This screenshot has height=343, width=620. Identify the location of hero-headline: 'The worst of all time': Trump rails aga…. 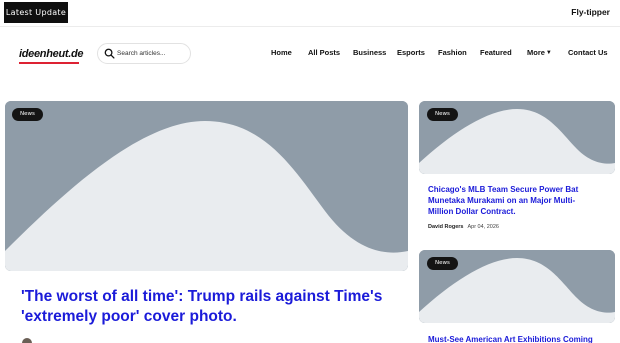
(206, 307).